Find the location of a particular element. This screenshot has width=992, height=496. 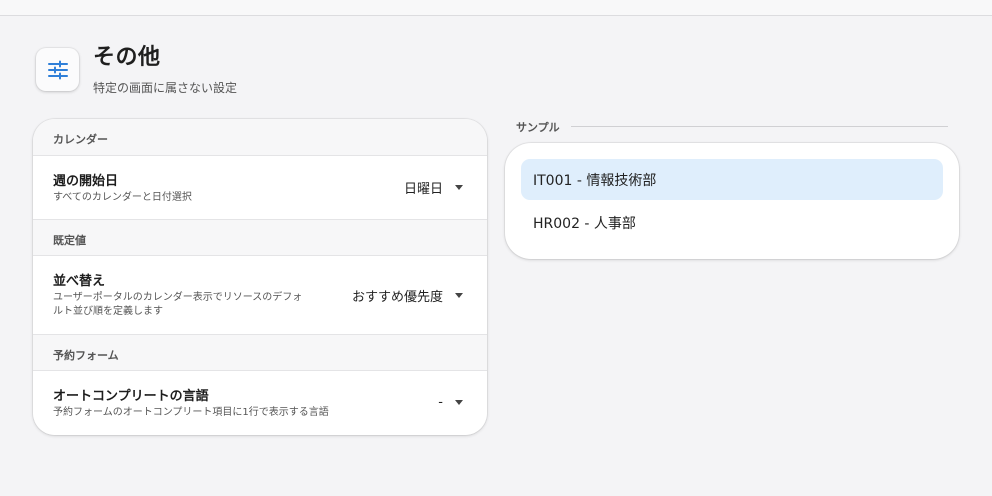

setting-description-line: ルト並び順を定義します is located at coordinates (108, 311).